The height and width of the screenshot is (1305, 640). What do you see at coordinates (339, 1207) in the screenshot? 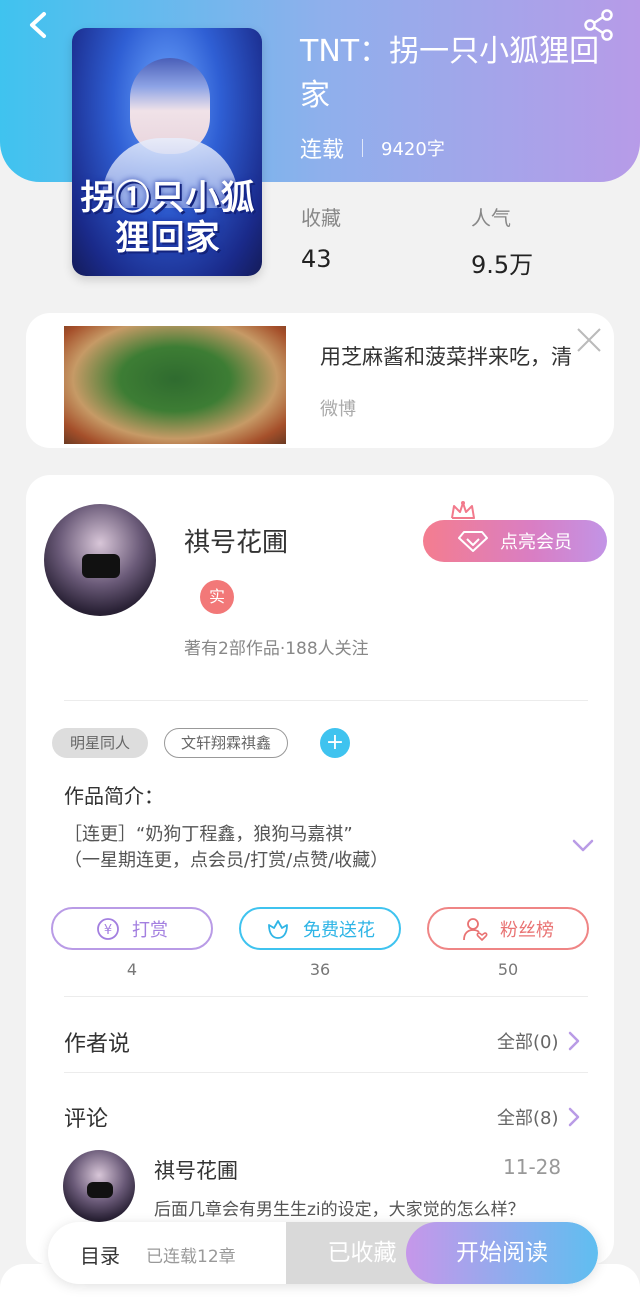
I see `comment-text: 后面几章会有男生生zi的设定，大家觉的怎么样？` at bounding box center [339, 1207].